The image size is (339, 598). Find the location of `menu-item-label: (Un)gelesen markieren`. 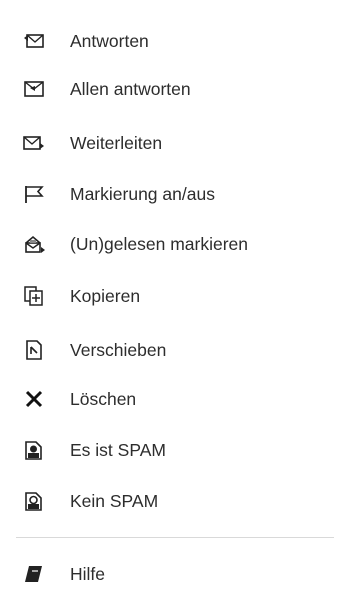

menu-item-label: (Un)gelesen markieren is located at coordinates (159, 243).